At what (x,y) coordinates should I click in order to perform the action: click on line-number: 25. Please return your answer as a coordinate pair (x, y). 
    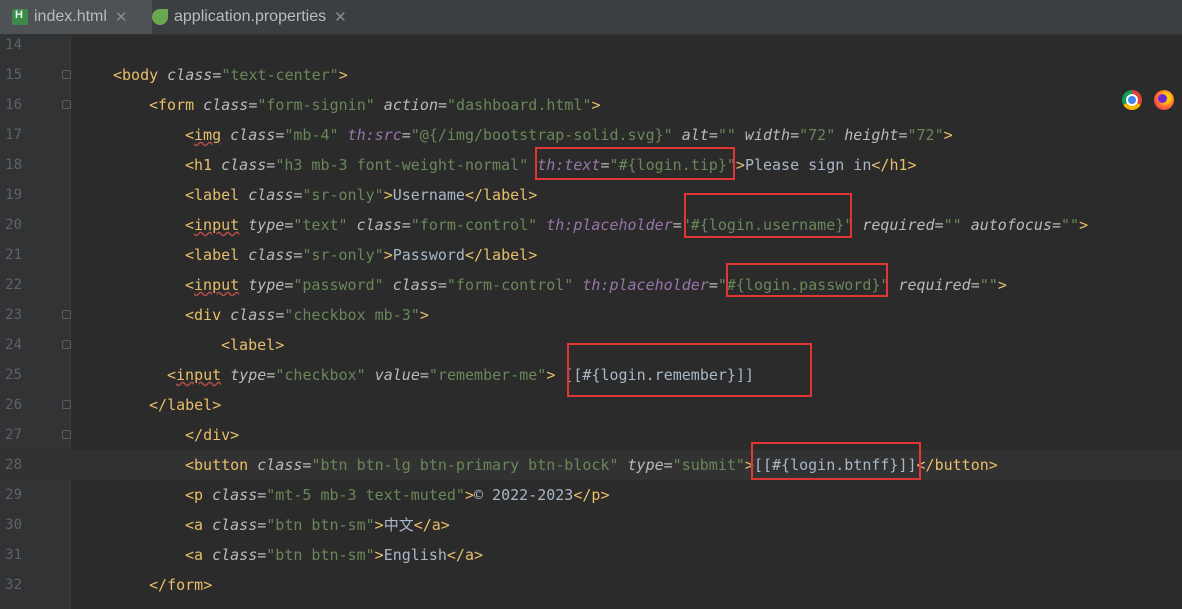
    Looking at the image, I should click on (13, 375).